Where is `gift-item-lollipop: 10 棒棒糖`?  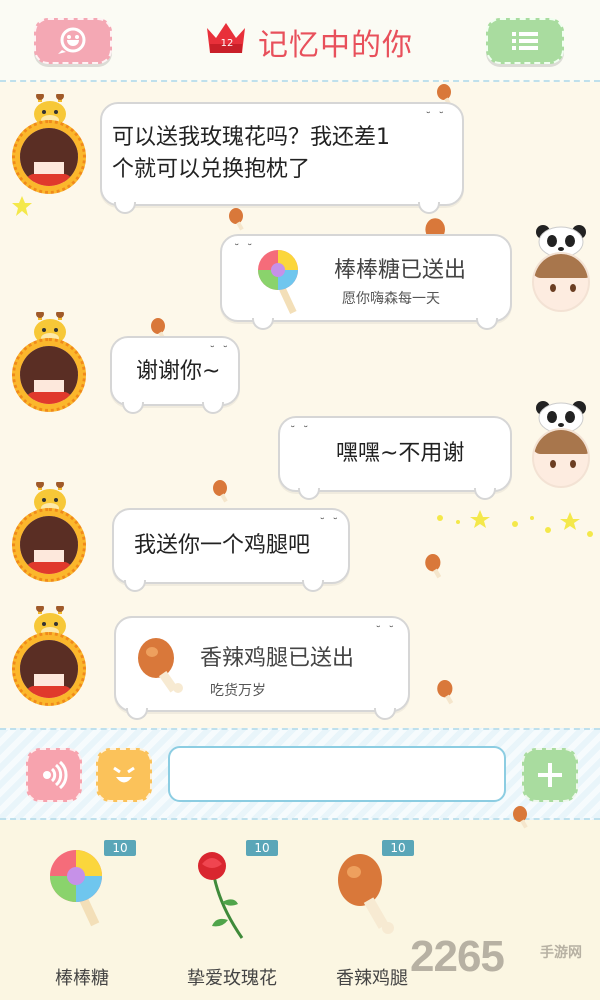
gift-item-lollipop: 10 棒棒糖 is located at coordinates (82, 915).